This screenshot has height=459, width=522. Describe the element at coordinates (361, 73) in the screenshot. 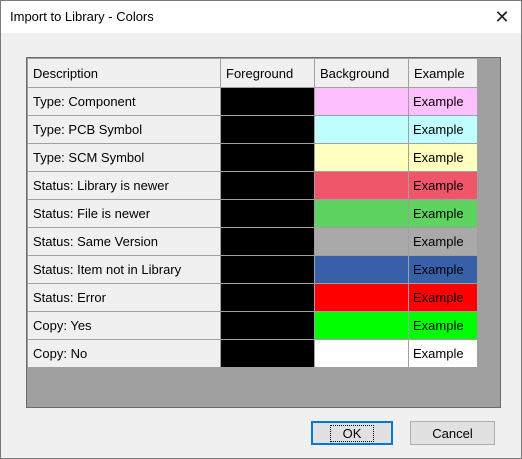

I see `column-header-background: Background` at that location.